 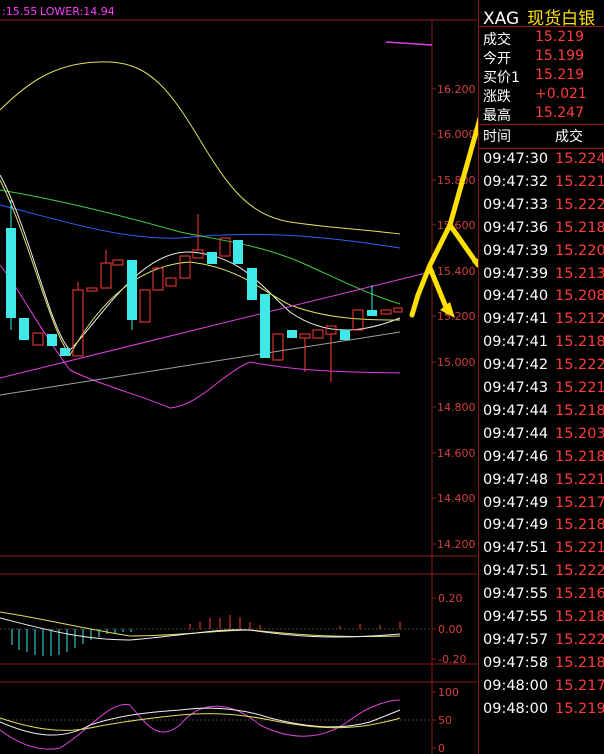 I want to click on header-time: 时间, so click(x=497, y=137).